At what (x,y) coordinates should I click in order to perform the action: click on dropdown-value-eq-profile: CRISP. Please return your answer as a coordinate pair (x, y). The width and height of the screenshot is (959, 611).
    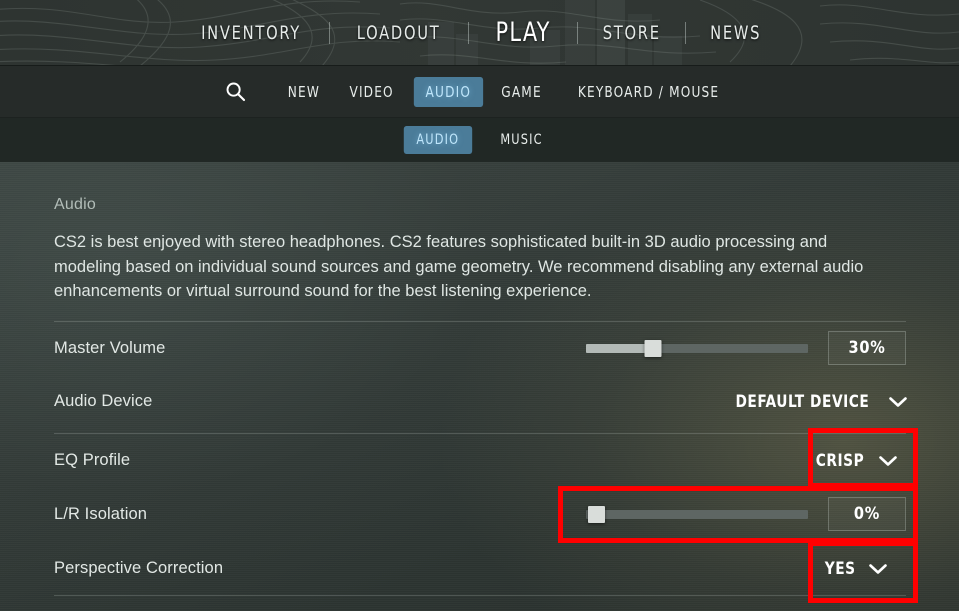
    Looking at the image, I should click on (840, 461).